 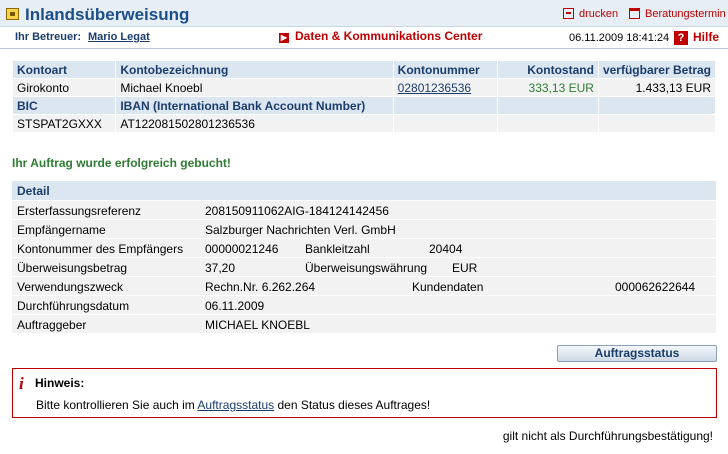 I want to click on detail-header: Detail, so click(x=364, y=190).